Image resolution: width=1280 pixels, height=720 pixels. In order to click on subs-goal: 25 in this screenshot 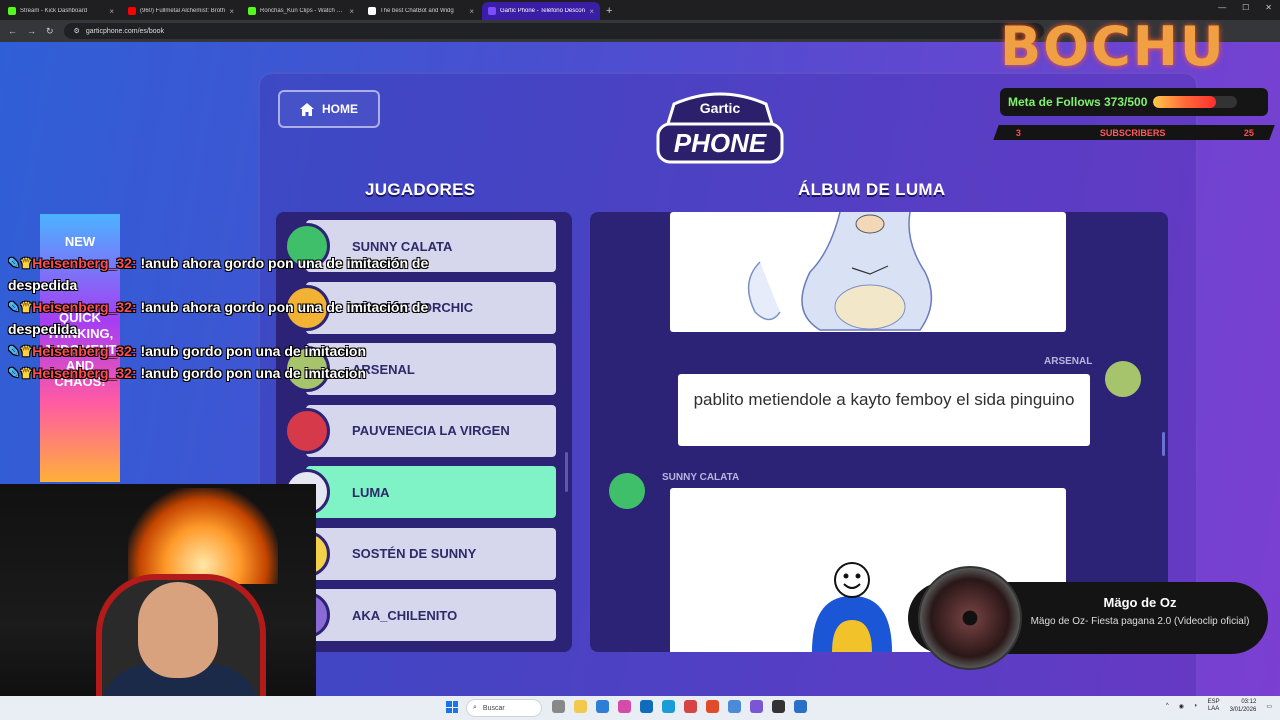, I will do `click(1248, 132)`.